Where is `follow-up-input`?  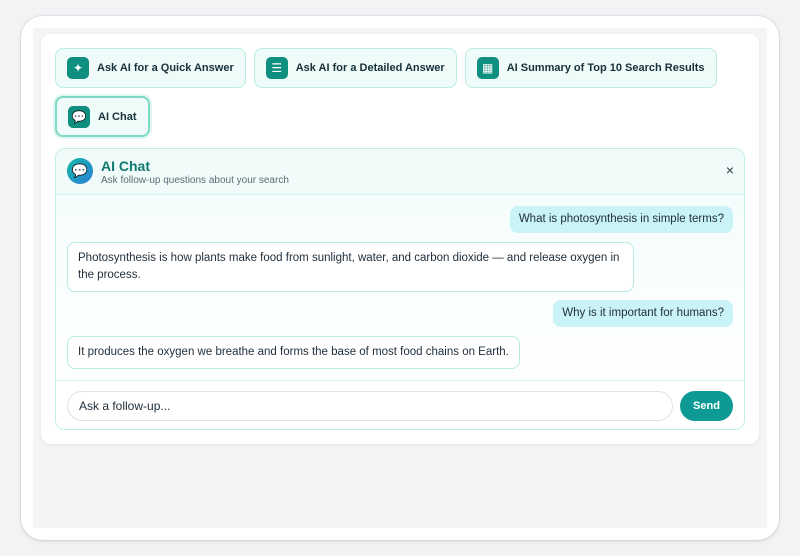 follow-up-input is located at coordinates (370, 406).